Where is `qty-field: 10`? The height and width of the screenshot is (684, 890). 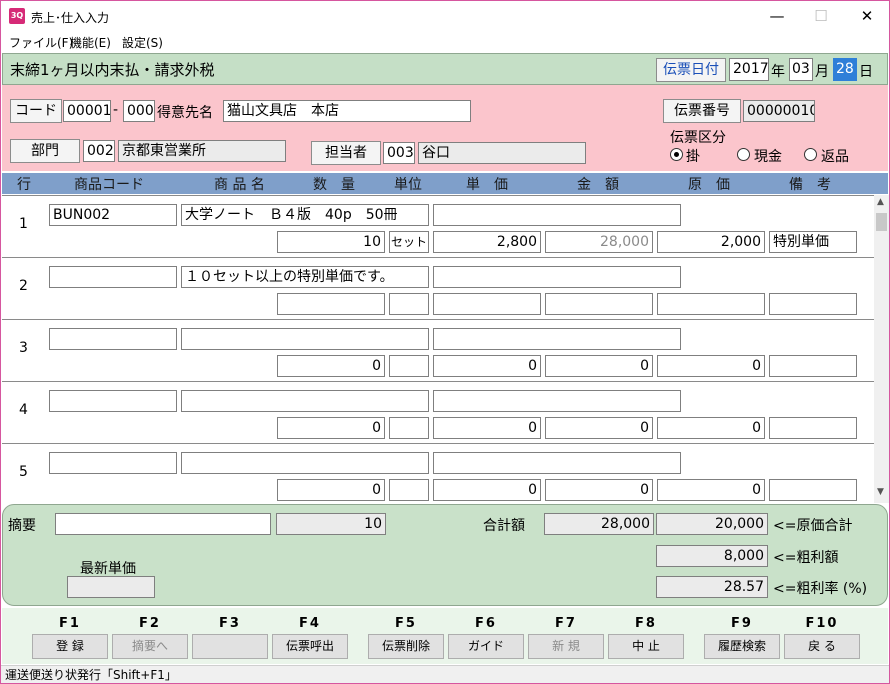
qty-field: 10 is located at coordinates (331, 242).